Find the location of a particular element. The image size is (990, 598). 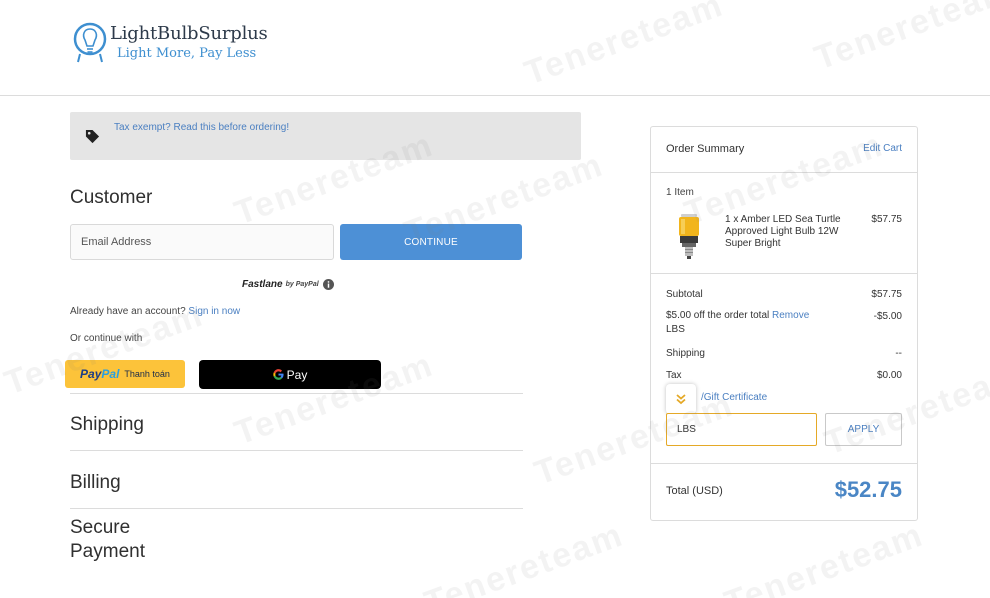

billing-section-title: Billing is located at coordinates (95, 482).